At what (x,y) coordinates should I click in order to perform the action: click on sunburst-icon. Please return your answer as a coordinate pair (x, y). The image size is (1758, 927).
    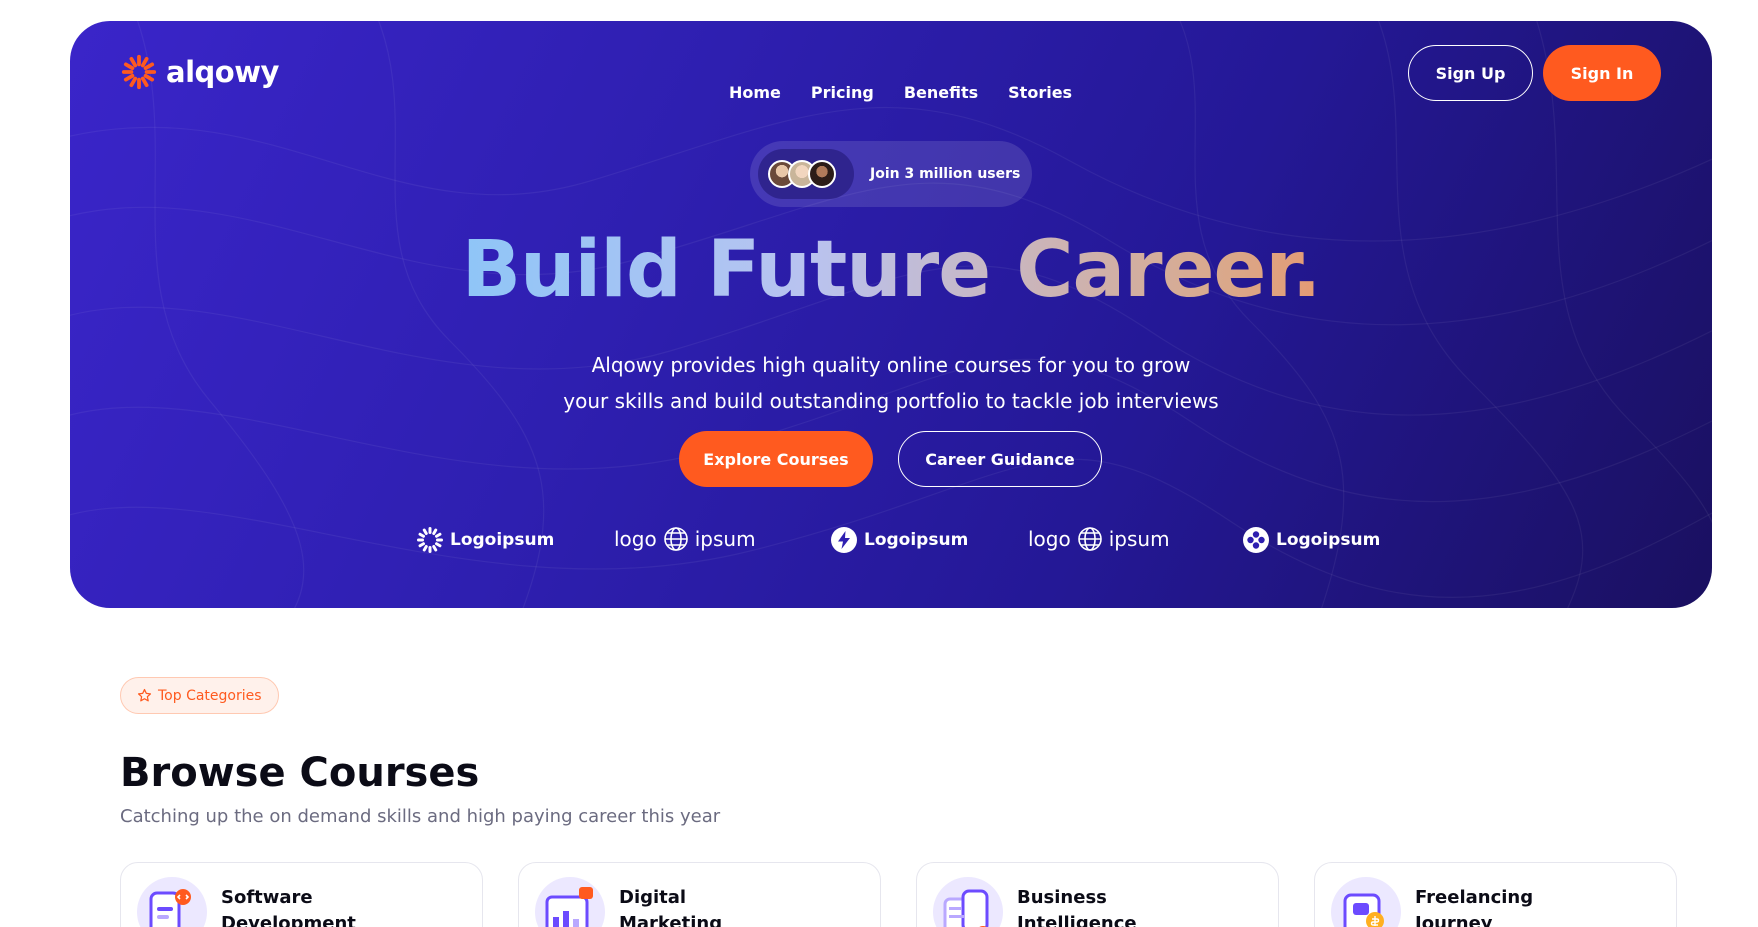
    Looking at the image, I should click on (430, 540).